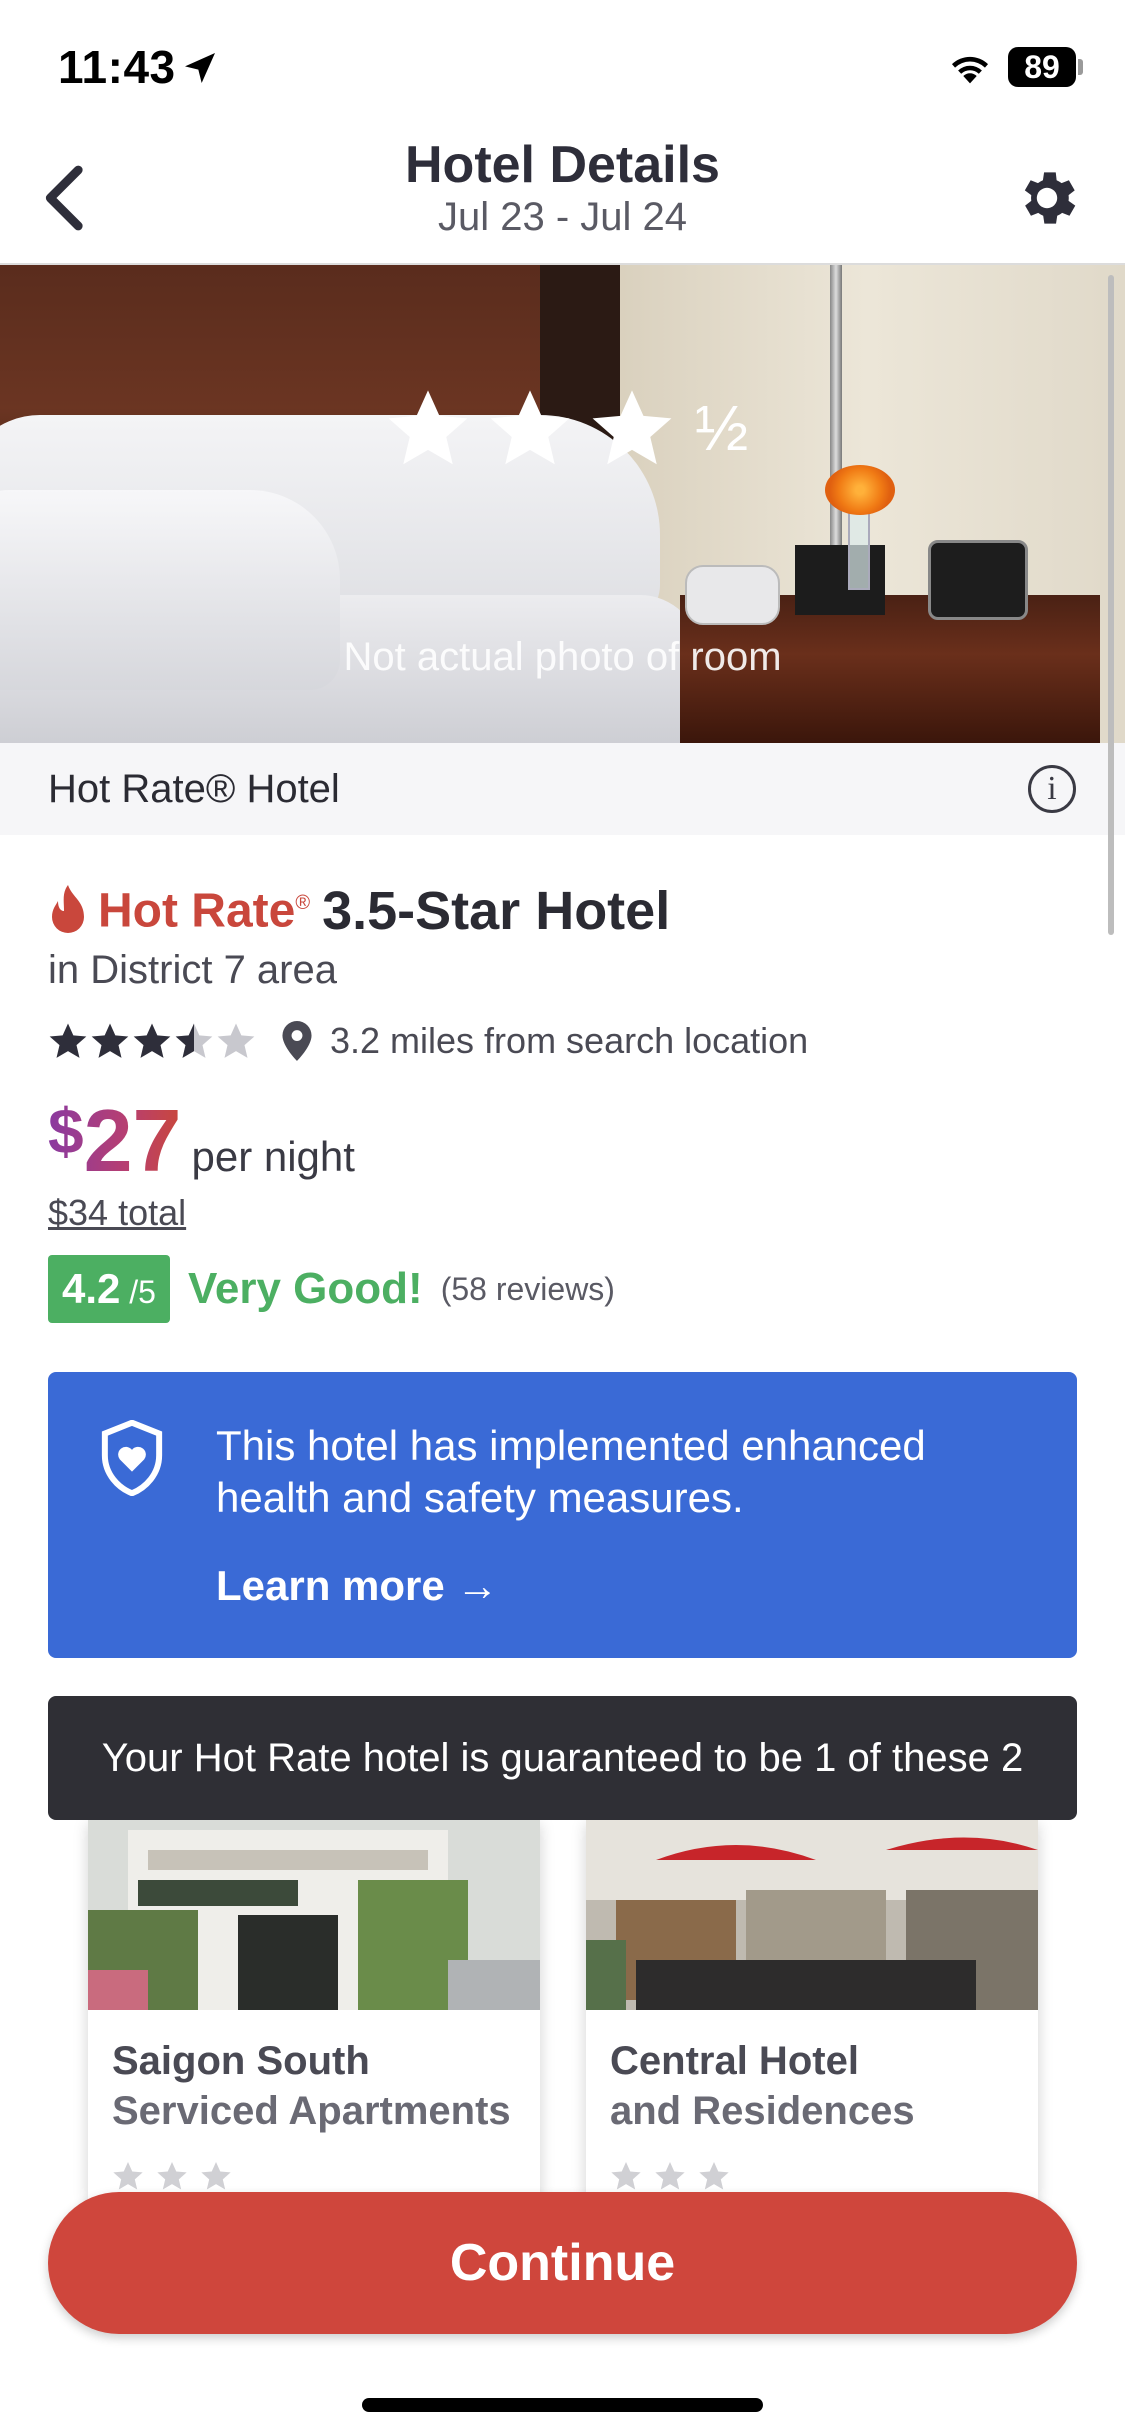 The width and height of the screenshot is (1125, 2436). I want to click on hot-rate-brand: Hot Rate, so click(197, 911).